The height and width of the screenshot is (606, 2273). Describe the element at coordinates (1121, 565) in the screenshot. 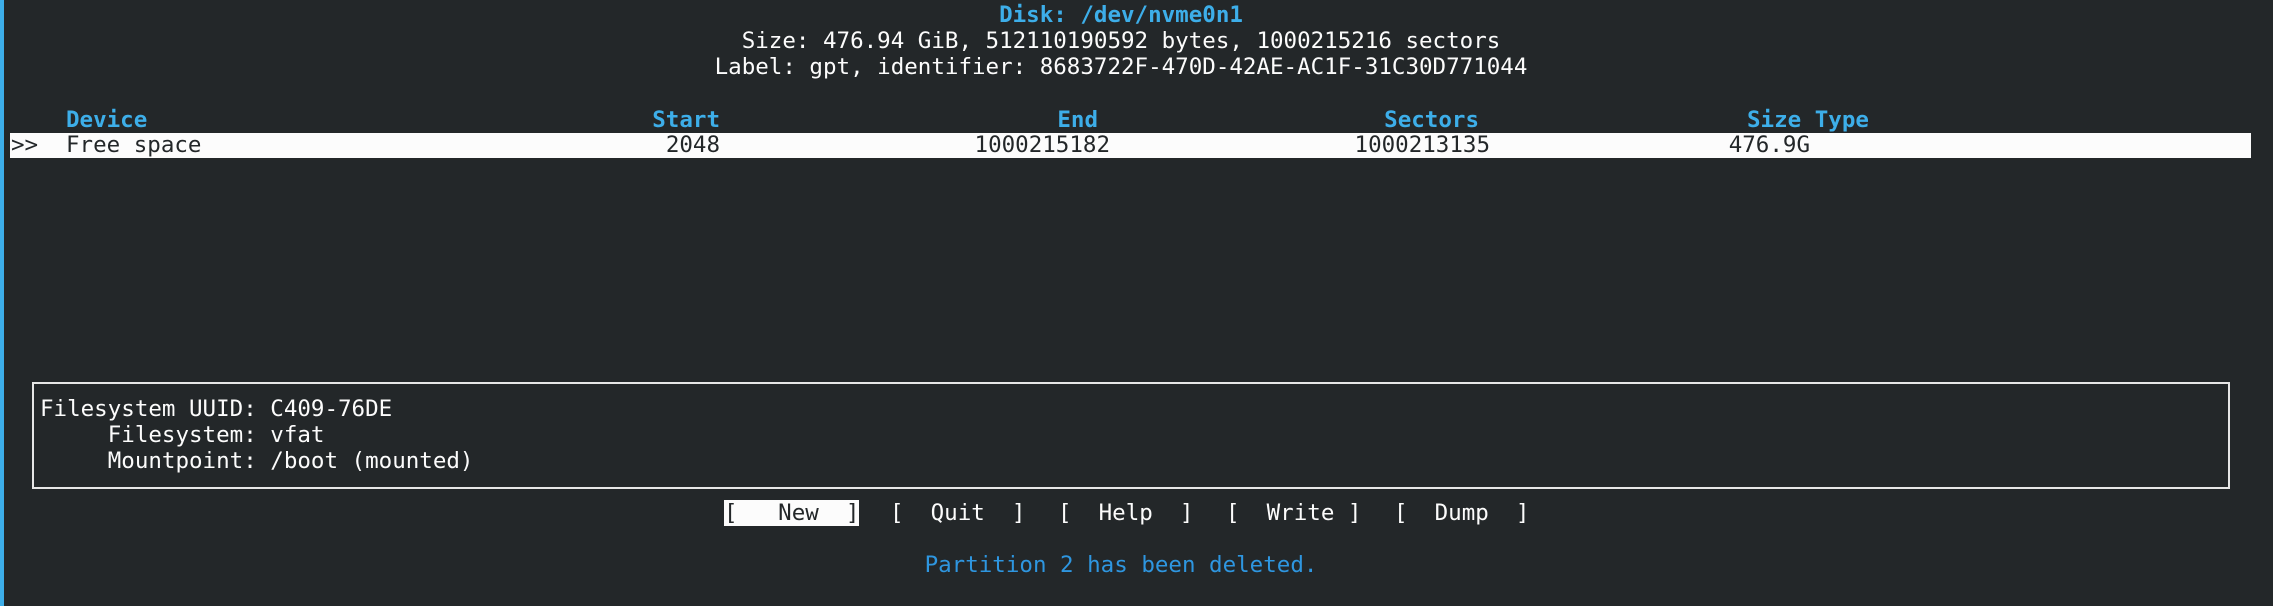

I see `status-message: Partition 2 has been deleted.` at that location.